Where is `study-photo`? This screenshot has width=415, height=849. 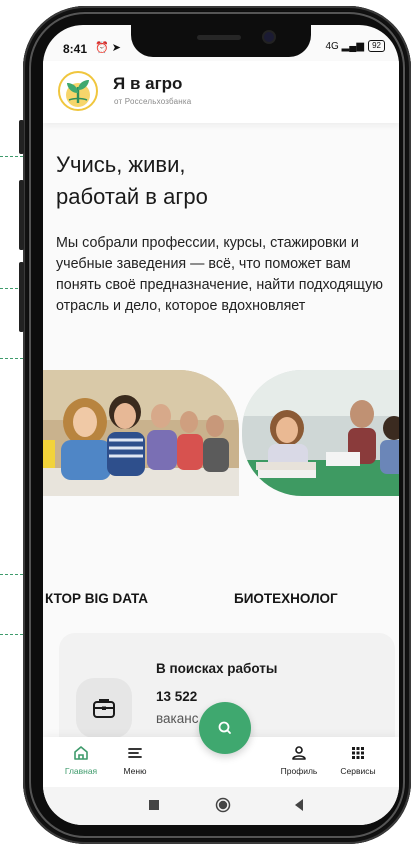 study-photo is located at coordinates (320, 433).